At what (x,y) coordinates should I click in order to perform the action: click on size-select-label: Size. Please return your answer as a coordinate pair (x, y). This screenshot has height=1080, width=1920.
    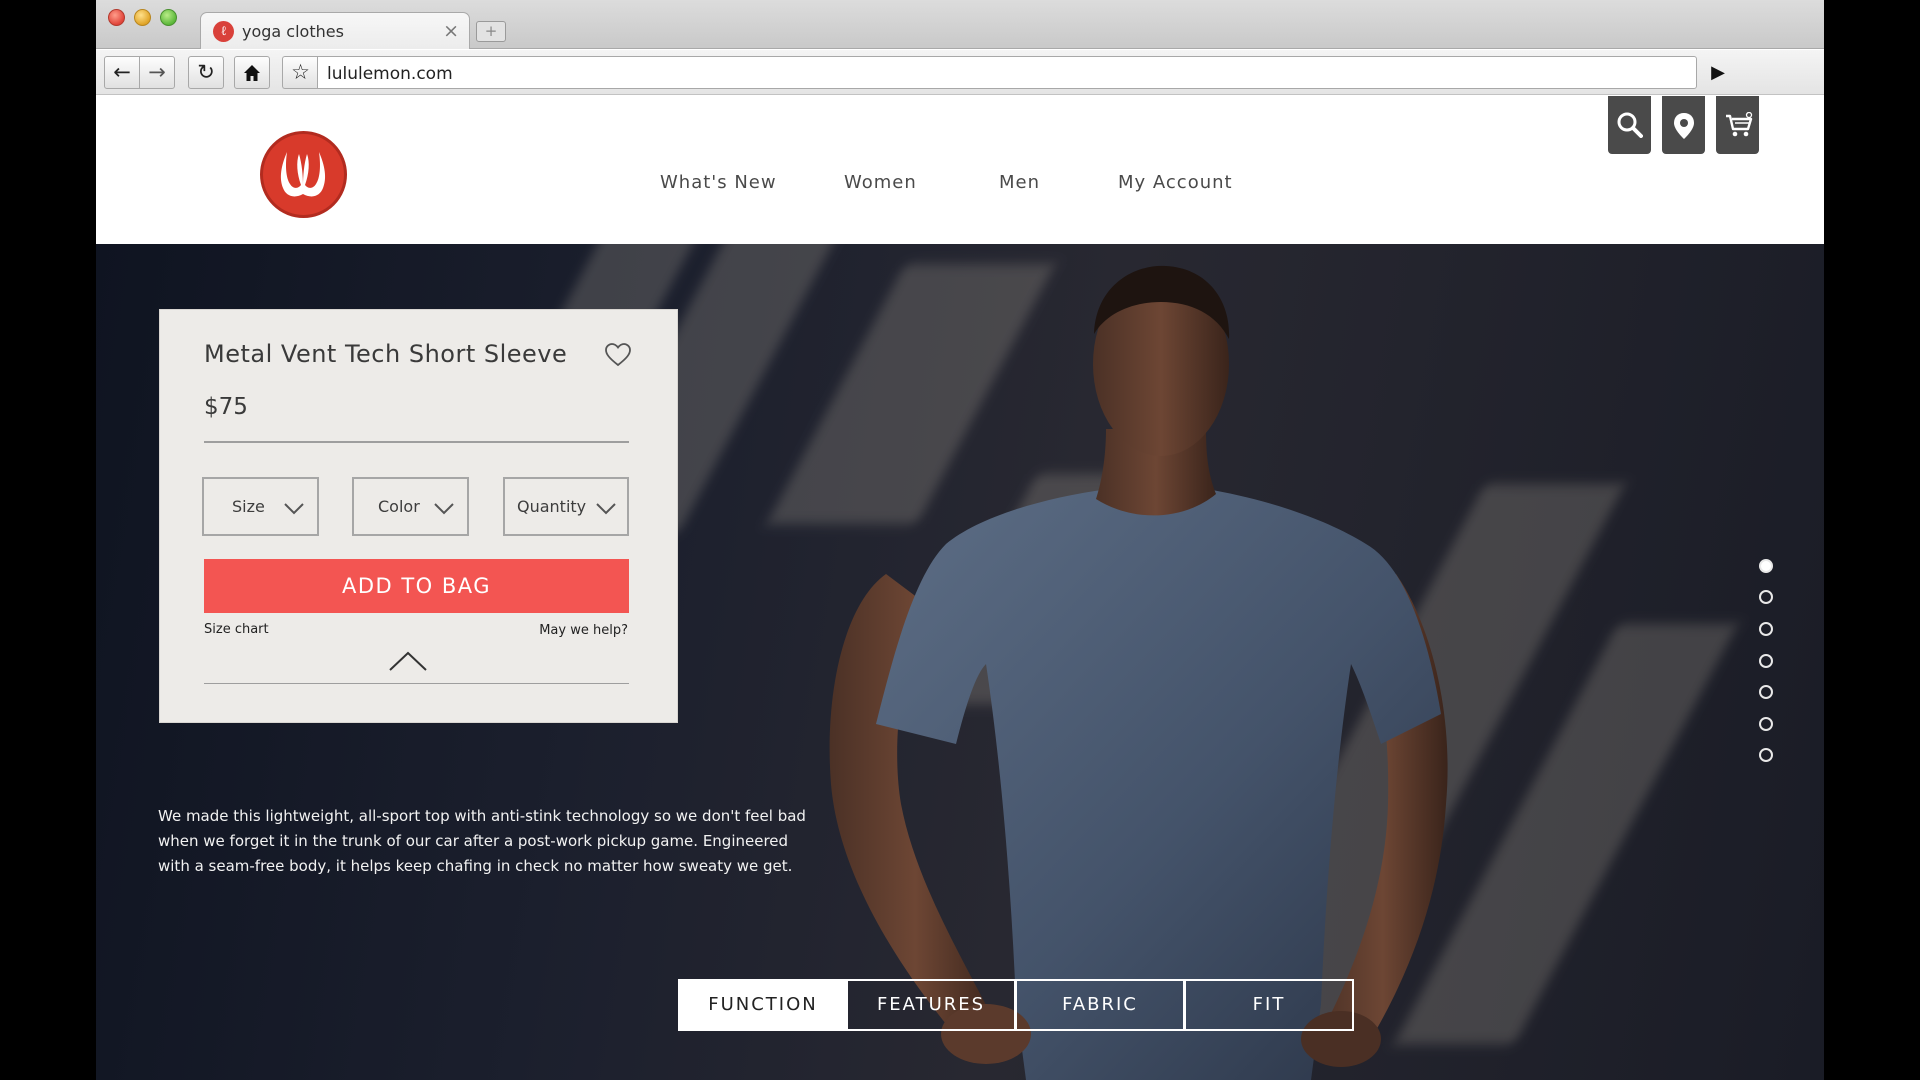
    Looking at the image, I should click on (248, 506).